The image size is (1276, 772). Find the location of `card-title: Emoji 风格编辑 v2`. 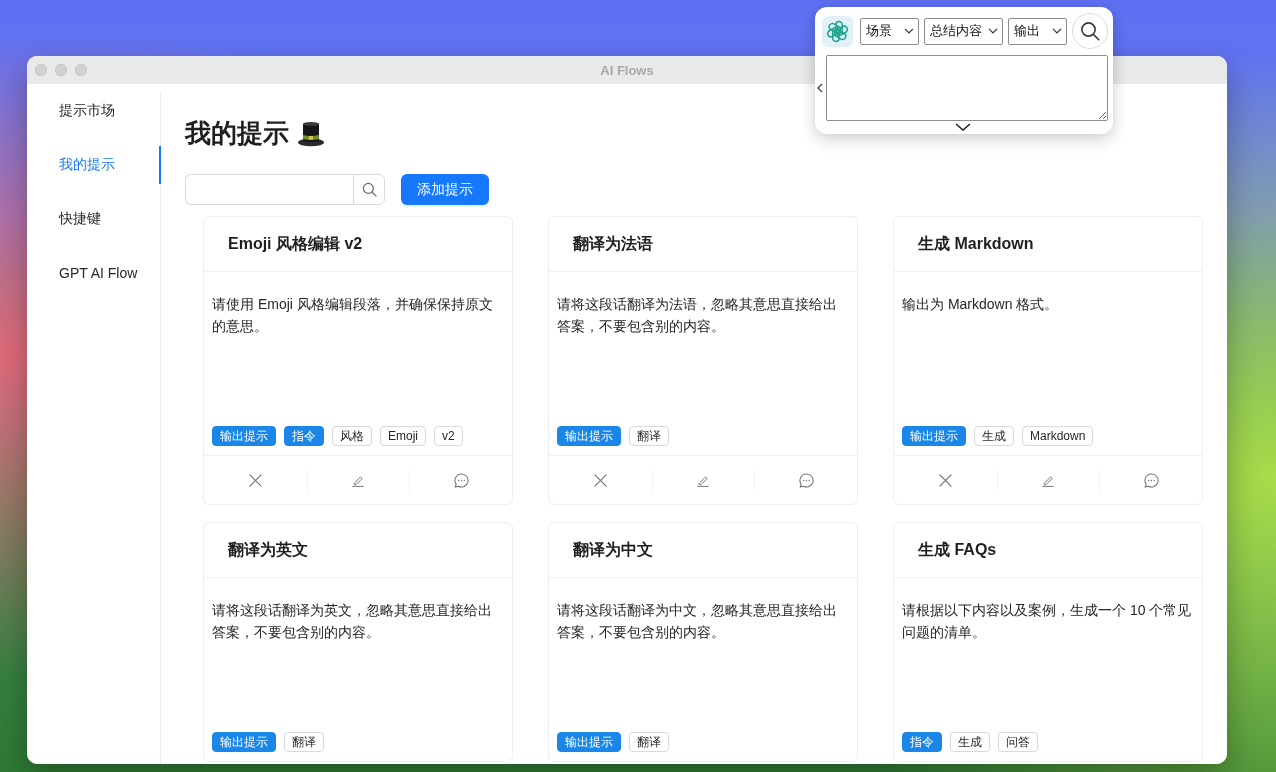

card-title: Emoji 风格编辑 v2 is located at coordinates (295, 243).